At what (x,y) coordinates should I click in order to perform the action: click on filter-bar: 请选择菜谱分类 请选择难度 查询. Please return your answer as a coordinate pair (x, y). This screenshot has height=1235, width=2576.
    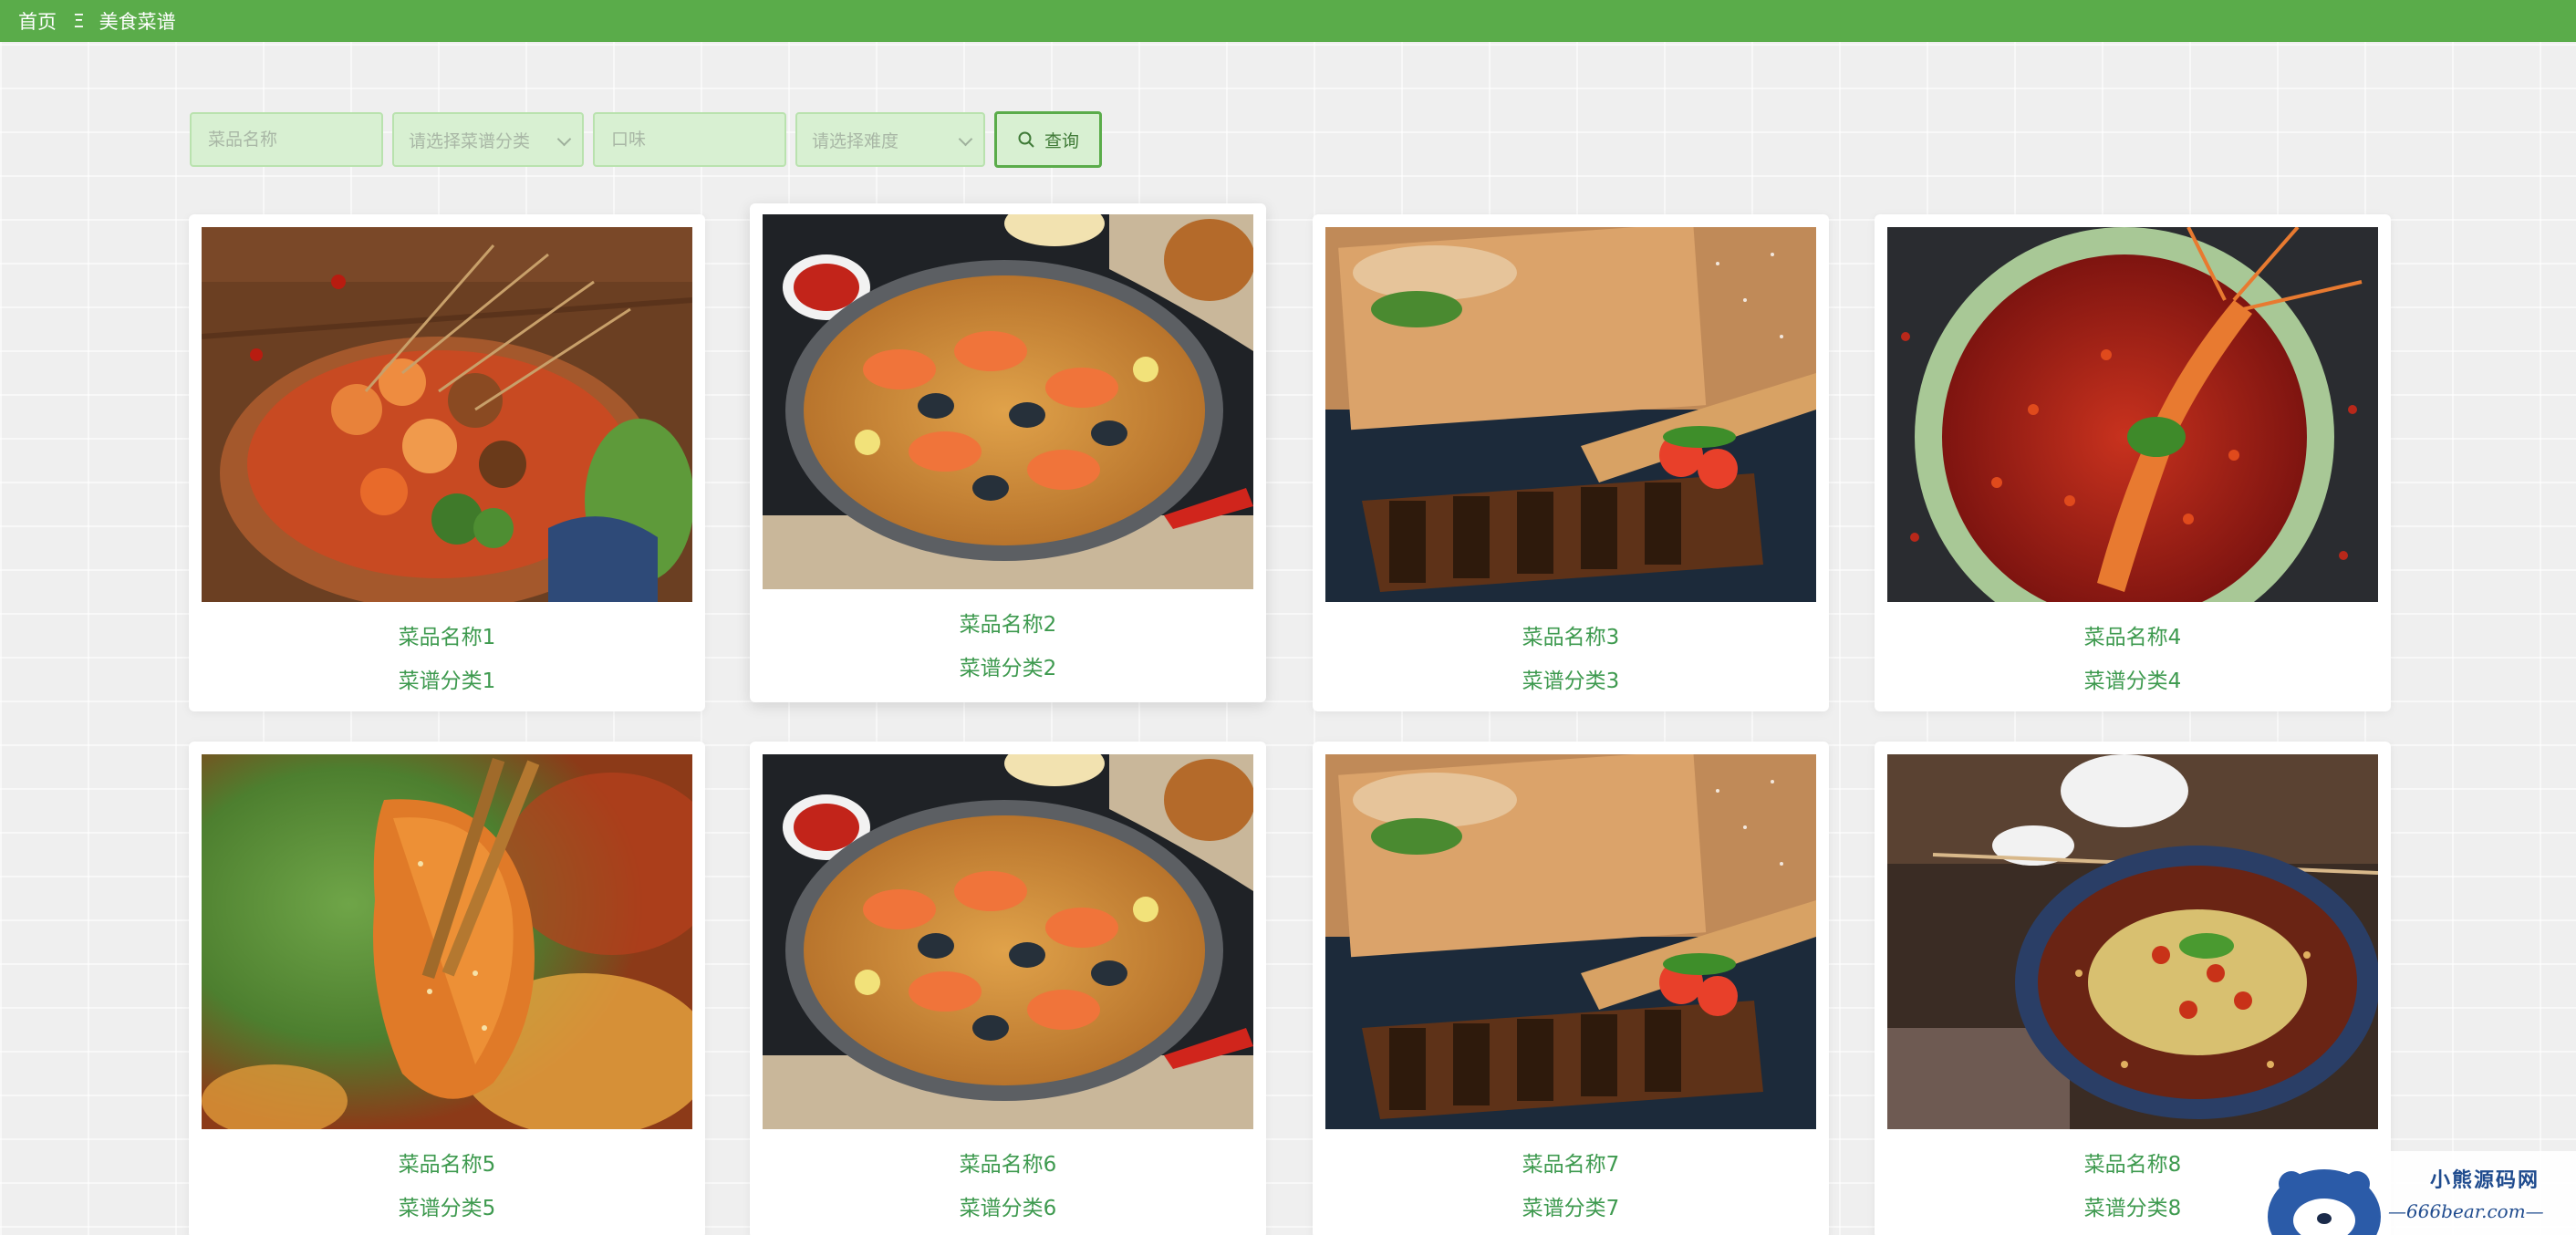
    Looking at the image, I should click on (646, 139).